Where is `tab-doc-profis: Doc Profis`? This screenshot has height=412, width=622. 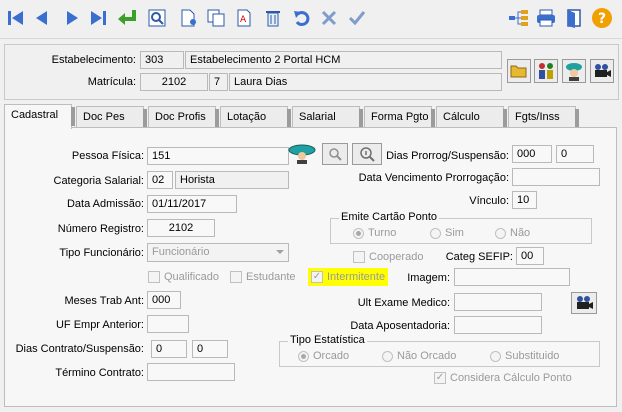 tab-doc-profis: Doc Profis is located at coordinates (183, 117).